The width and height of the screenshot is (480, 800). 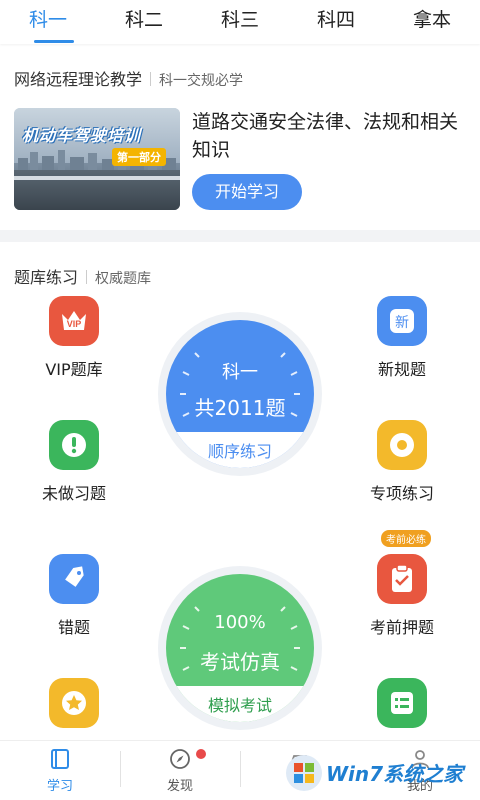 I want to click on special-practice-label: 专项练习, so click(x=401, y=493).